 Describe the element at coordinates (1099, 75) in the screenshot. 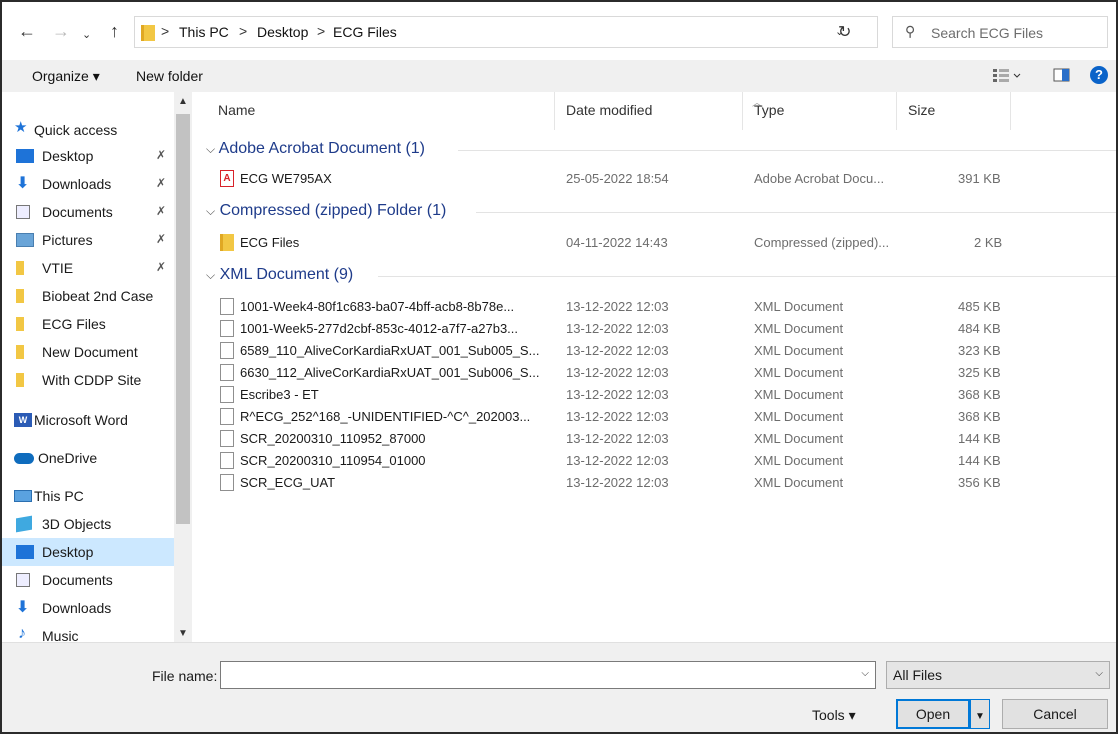

I see `help-icon: ?` at that location.